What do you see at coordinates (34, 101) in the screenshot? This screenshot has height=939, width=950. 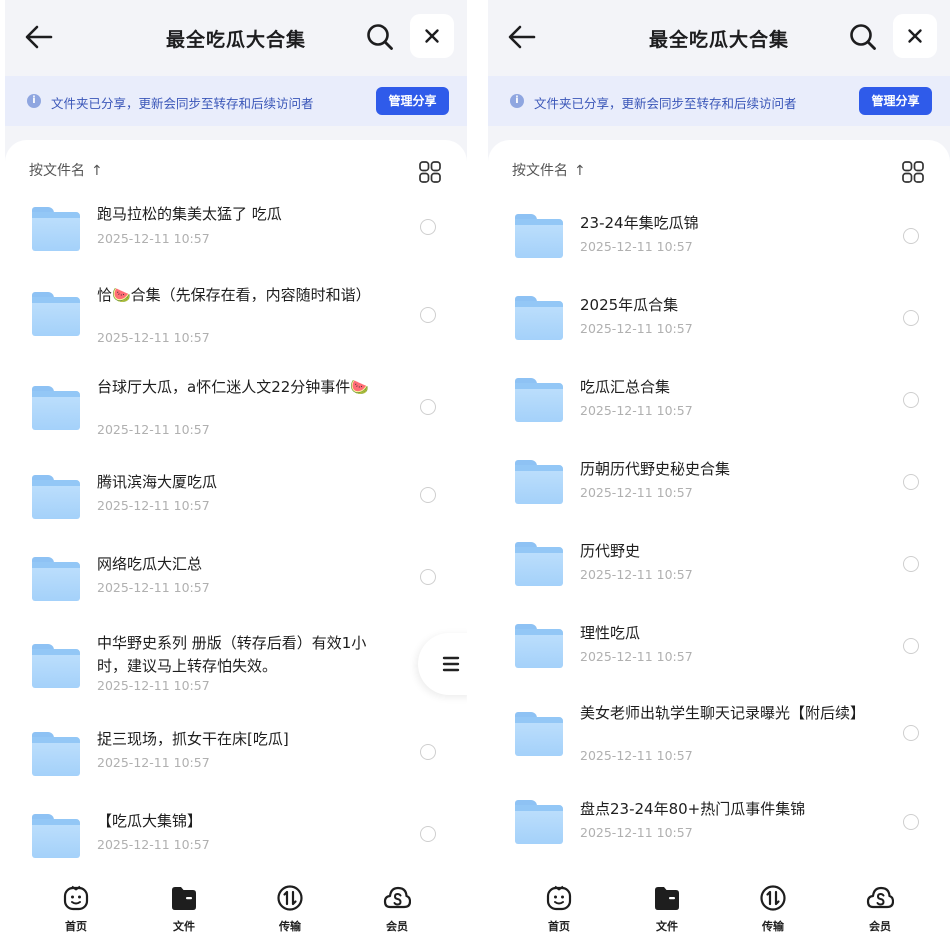 I see `info-icon: i` at bounding box center [34, 101].